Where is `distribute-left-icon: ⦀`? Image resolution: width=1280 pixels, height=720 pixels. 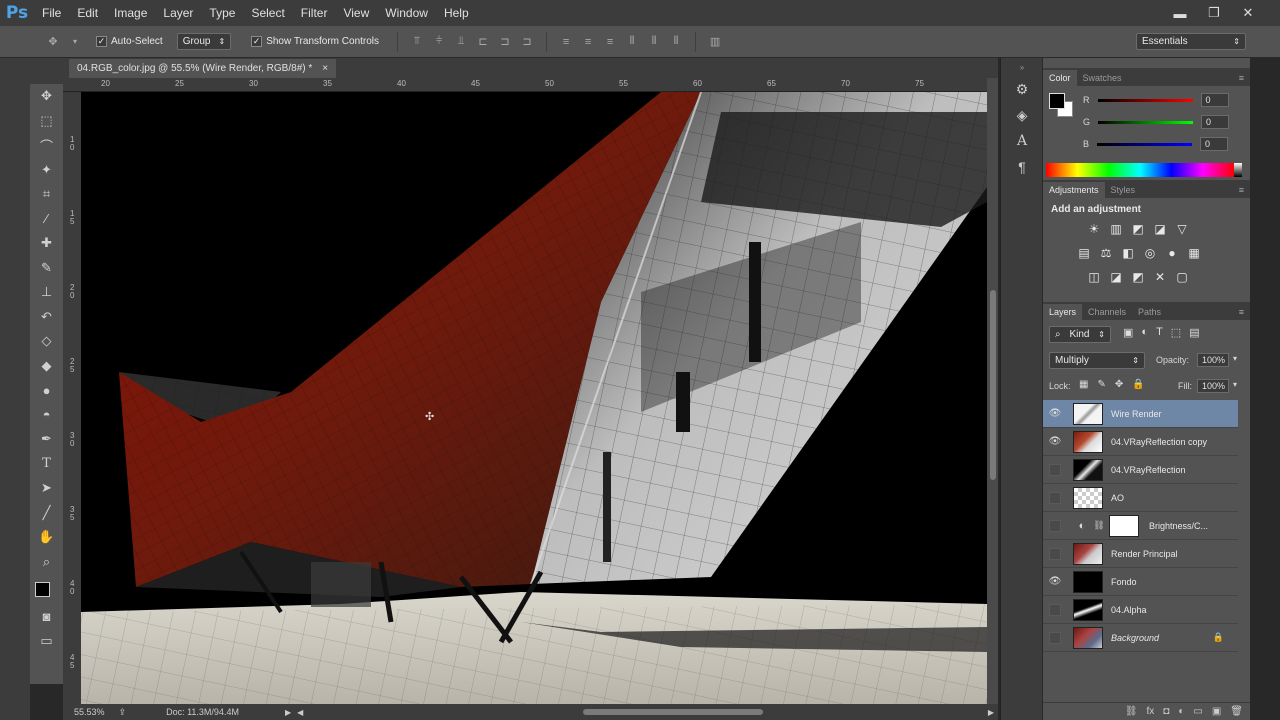
distribute-left-icon: ⦀ is located at coordinates (632, 42).